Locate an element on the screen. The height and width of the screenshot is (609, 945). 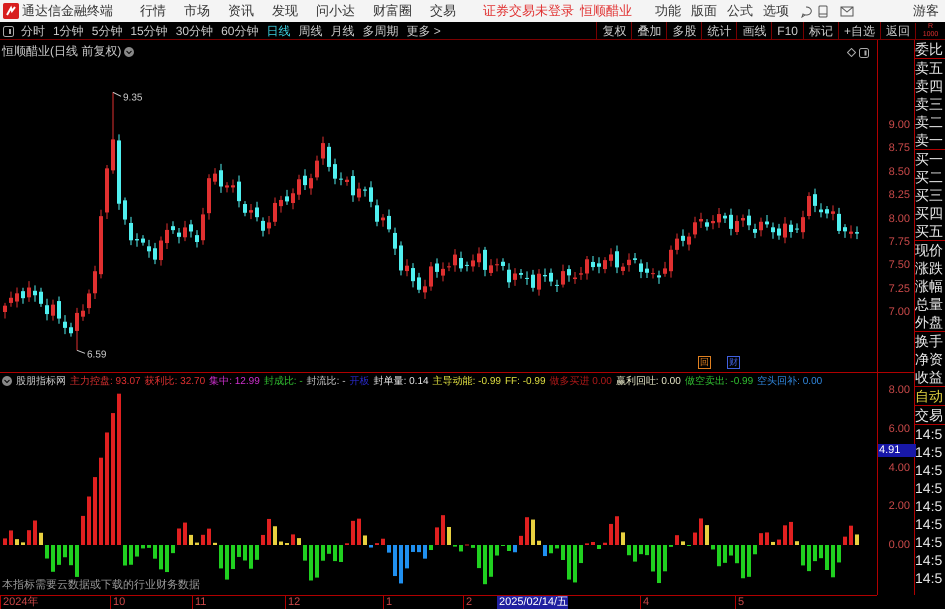
axis-label: 6.00 is located at coordinates (899, 428).